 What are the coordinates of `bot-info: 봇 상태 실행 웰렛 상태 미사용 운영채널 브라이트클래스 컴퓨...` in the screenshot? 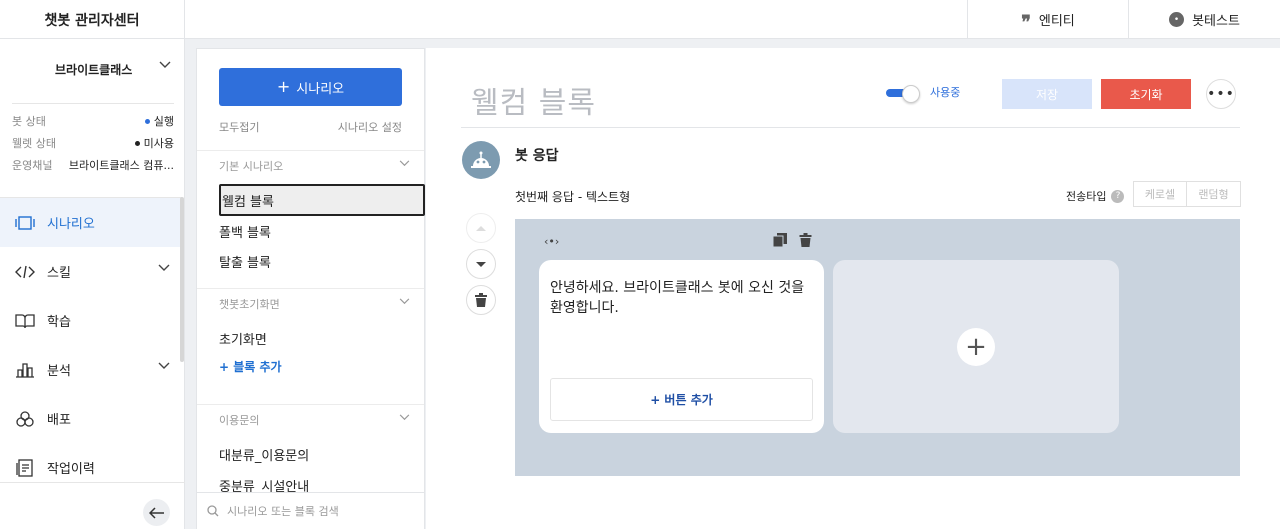 It's located at (93, 139).